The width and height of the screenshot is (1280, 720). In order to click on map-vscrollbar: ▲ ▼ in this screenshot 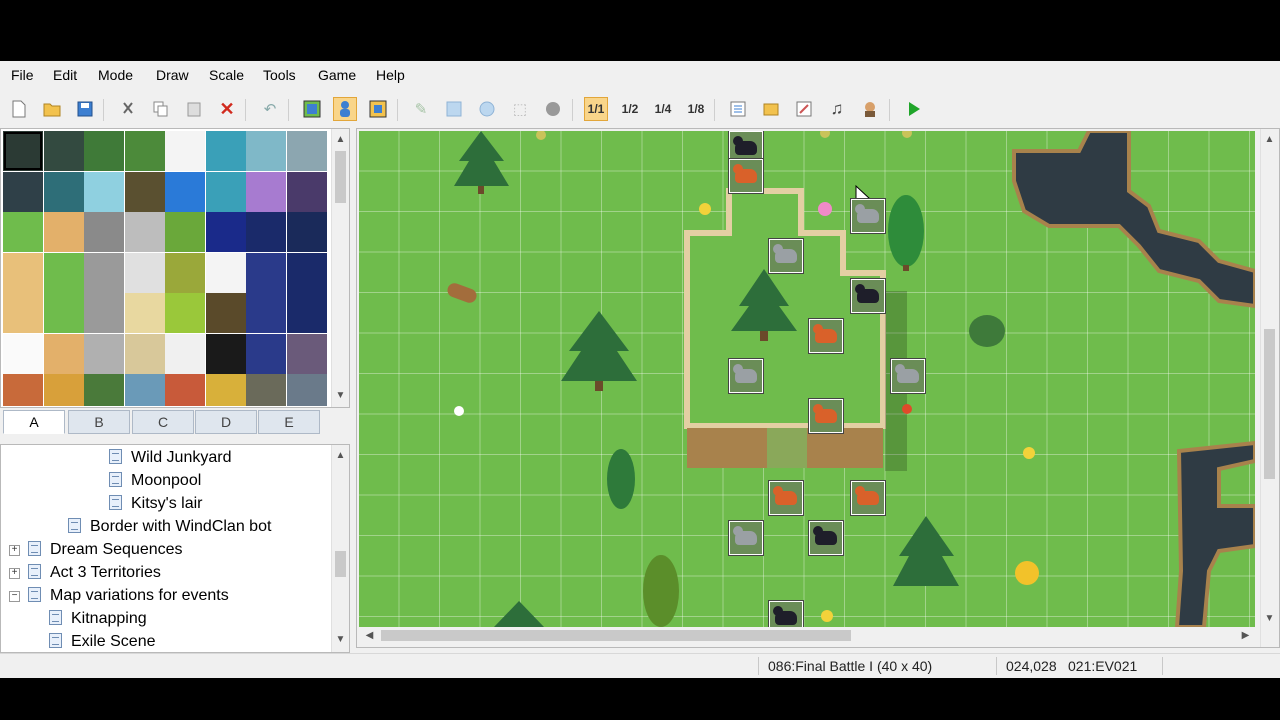, I will do `click(1269, 388)`.